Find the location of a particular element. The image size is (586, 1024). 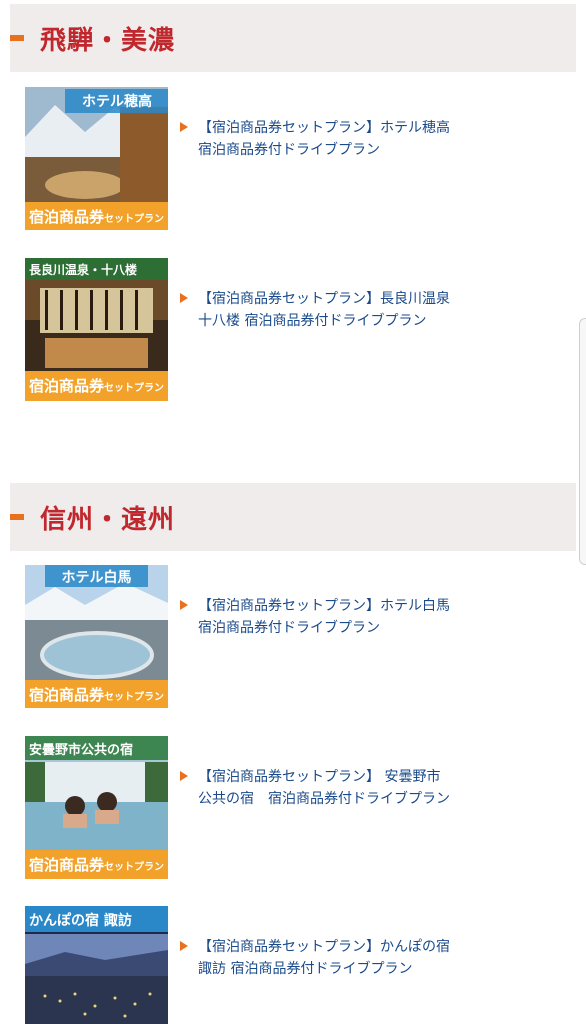

plan-link-text: 【宿泊商品券セットプラン】かんぽの宿諏訪 宿泊商品券付ドライブプラン is located at coordinates (324, 958).